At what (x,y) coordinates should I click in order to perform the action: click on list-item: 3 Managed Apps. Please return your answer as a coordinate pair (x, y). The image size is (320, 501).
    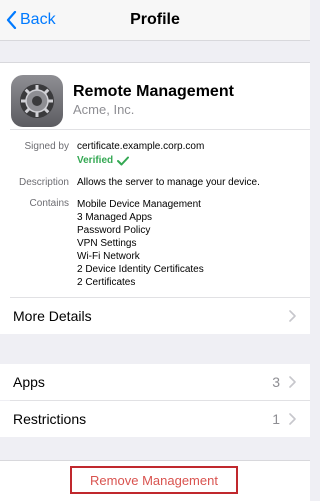
    Looking at the image, I should click on (115, 217).